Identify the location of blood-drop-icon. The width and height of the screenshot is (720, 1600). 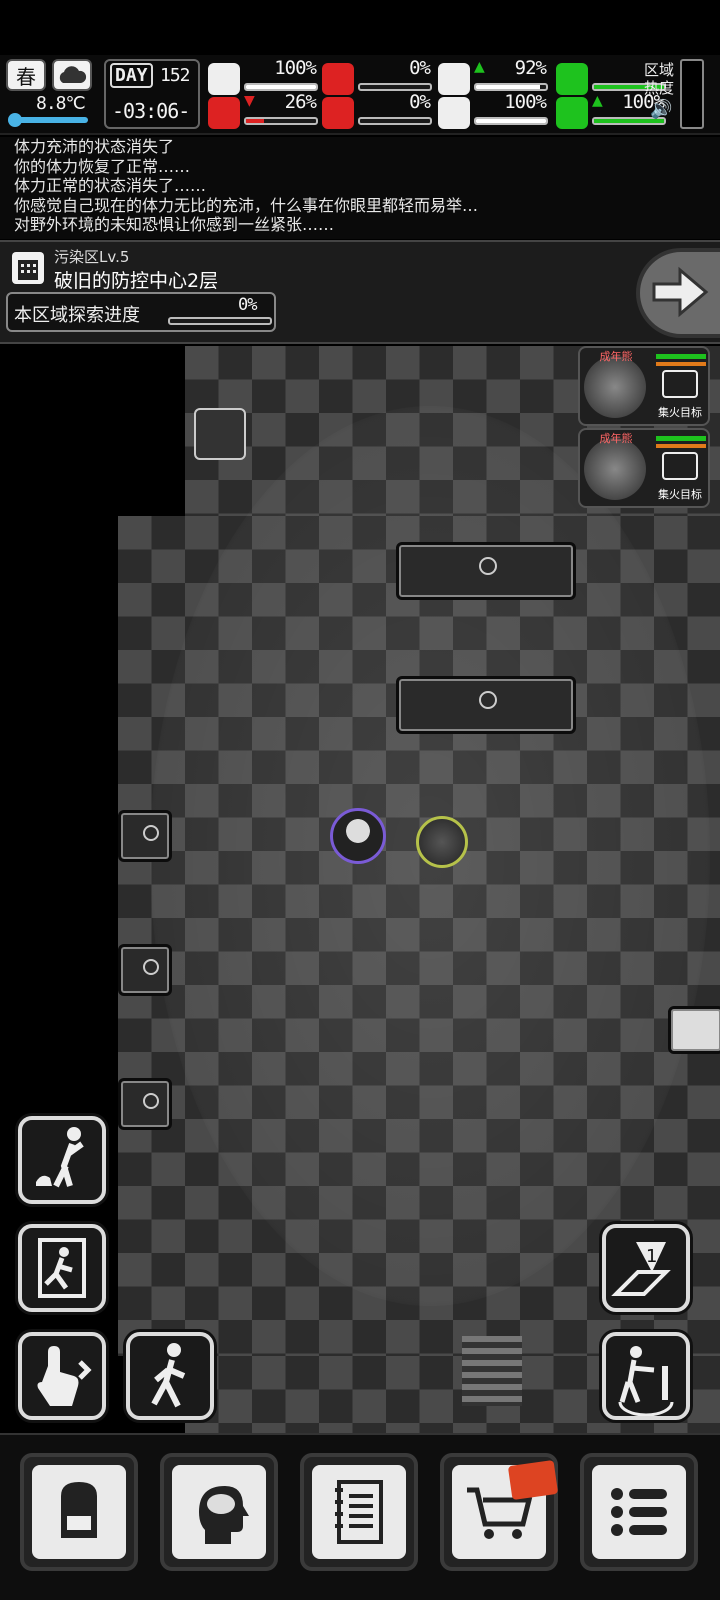
(338, 113).